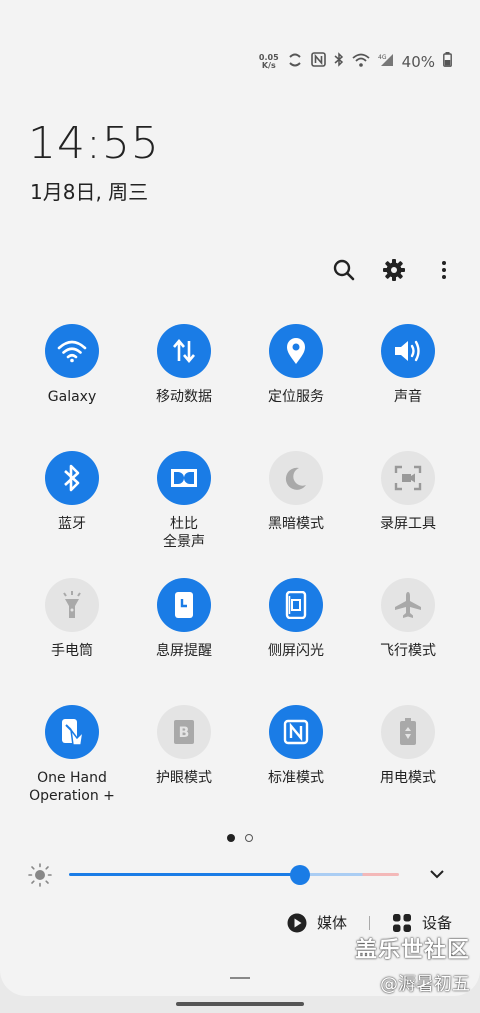 The height and width of the screenshot is (1013, 480). What do you see at coordinates (72, 641) in the screenshot?
I see `tile-flashlight: 手电筒` at bounding box center [72, 641].